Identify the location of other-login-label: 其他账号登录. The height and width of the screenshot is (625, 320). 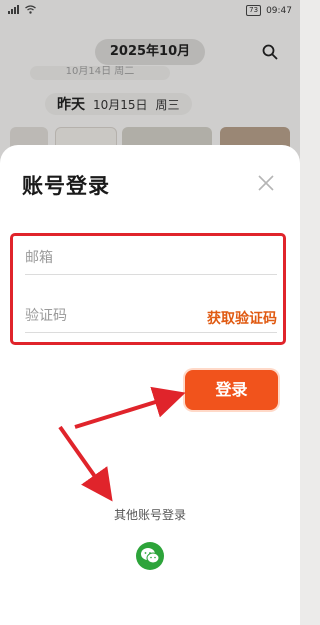
(149, 515).